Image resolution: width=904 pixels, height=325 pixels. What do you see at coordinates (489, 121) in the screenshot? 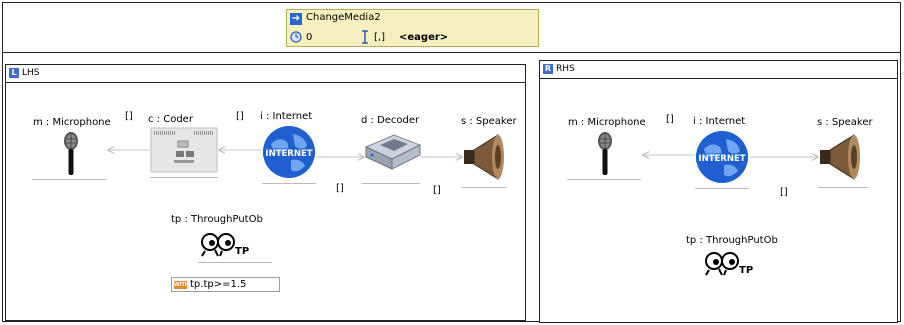
I see `lhs-speaker-label: s : Speaker` at bounding box center [489, 121].